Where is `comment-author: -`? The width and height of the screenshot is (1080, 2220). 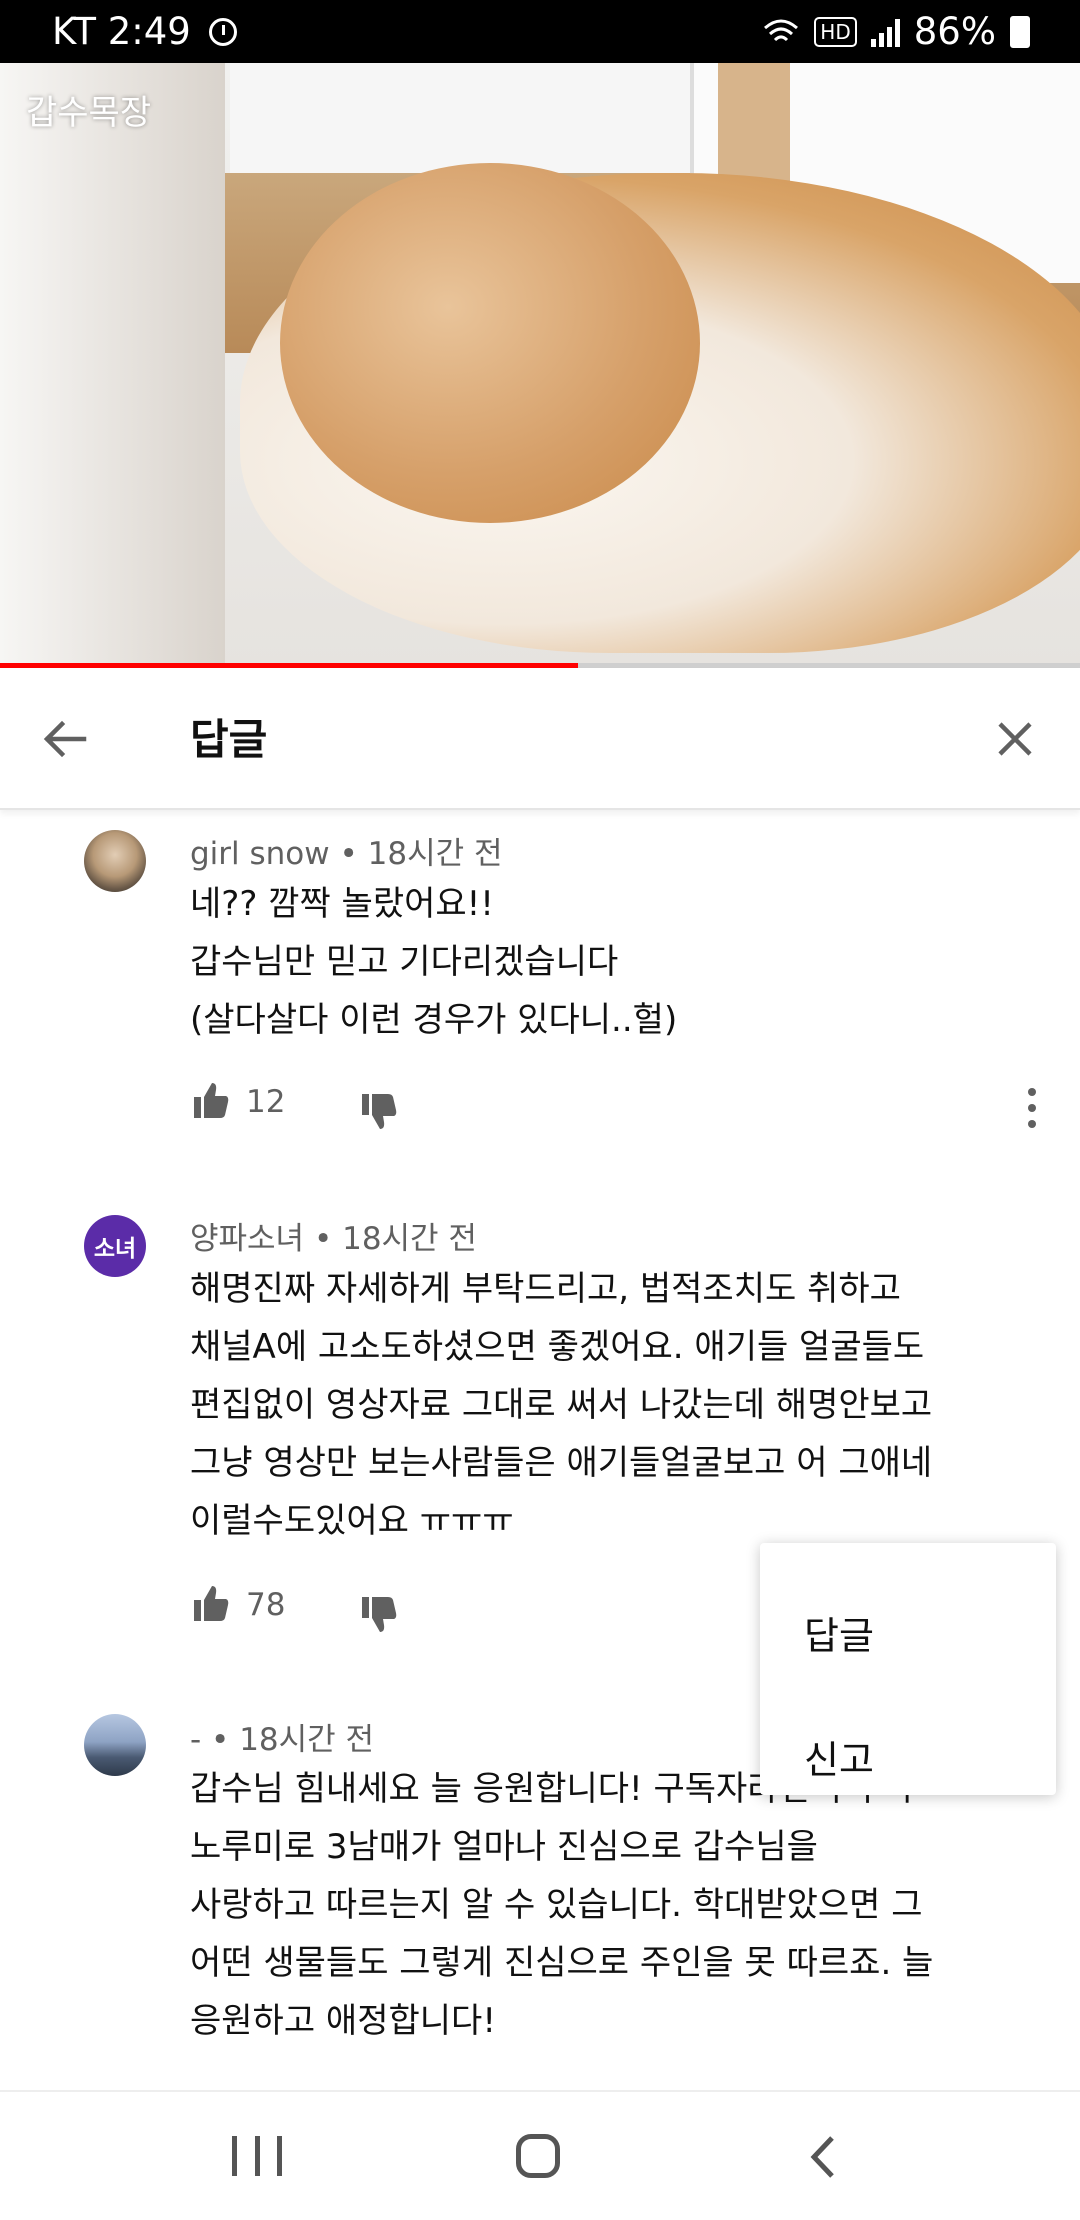 comment-author: - is located at coordinates (195, 1740).